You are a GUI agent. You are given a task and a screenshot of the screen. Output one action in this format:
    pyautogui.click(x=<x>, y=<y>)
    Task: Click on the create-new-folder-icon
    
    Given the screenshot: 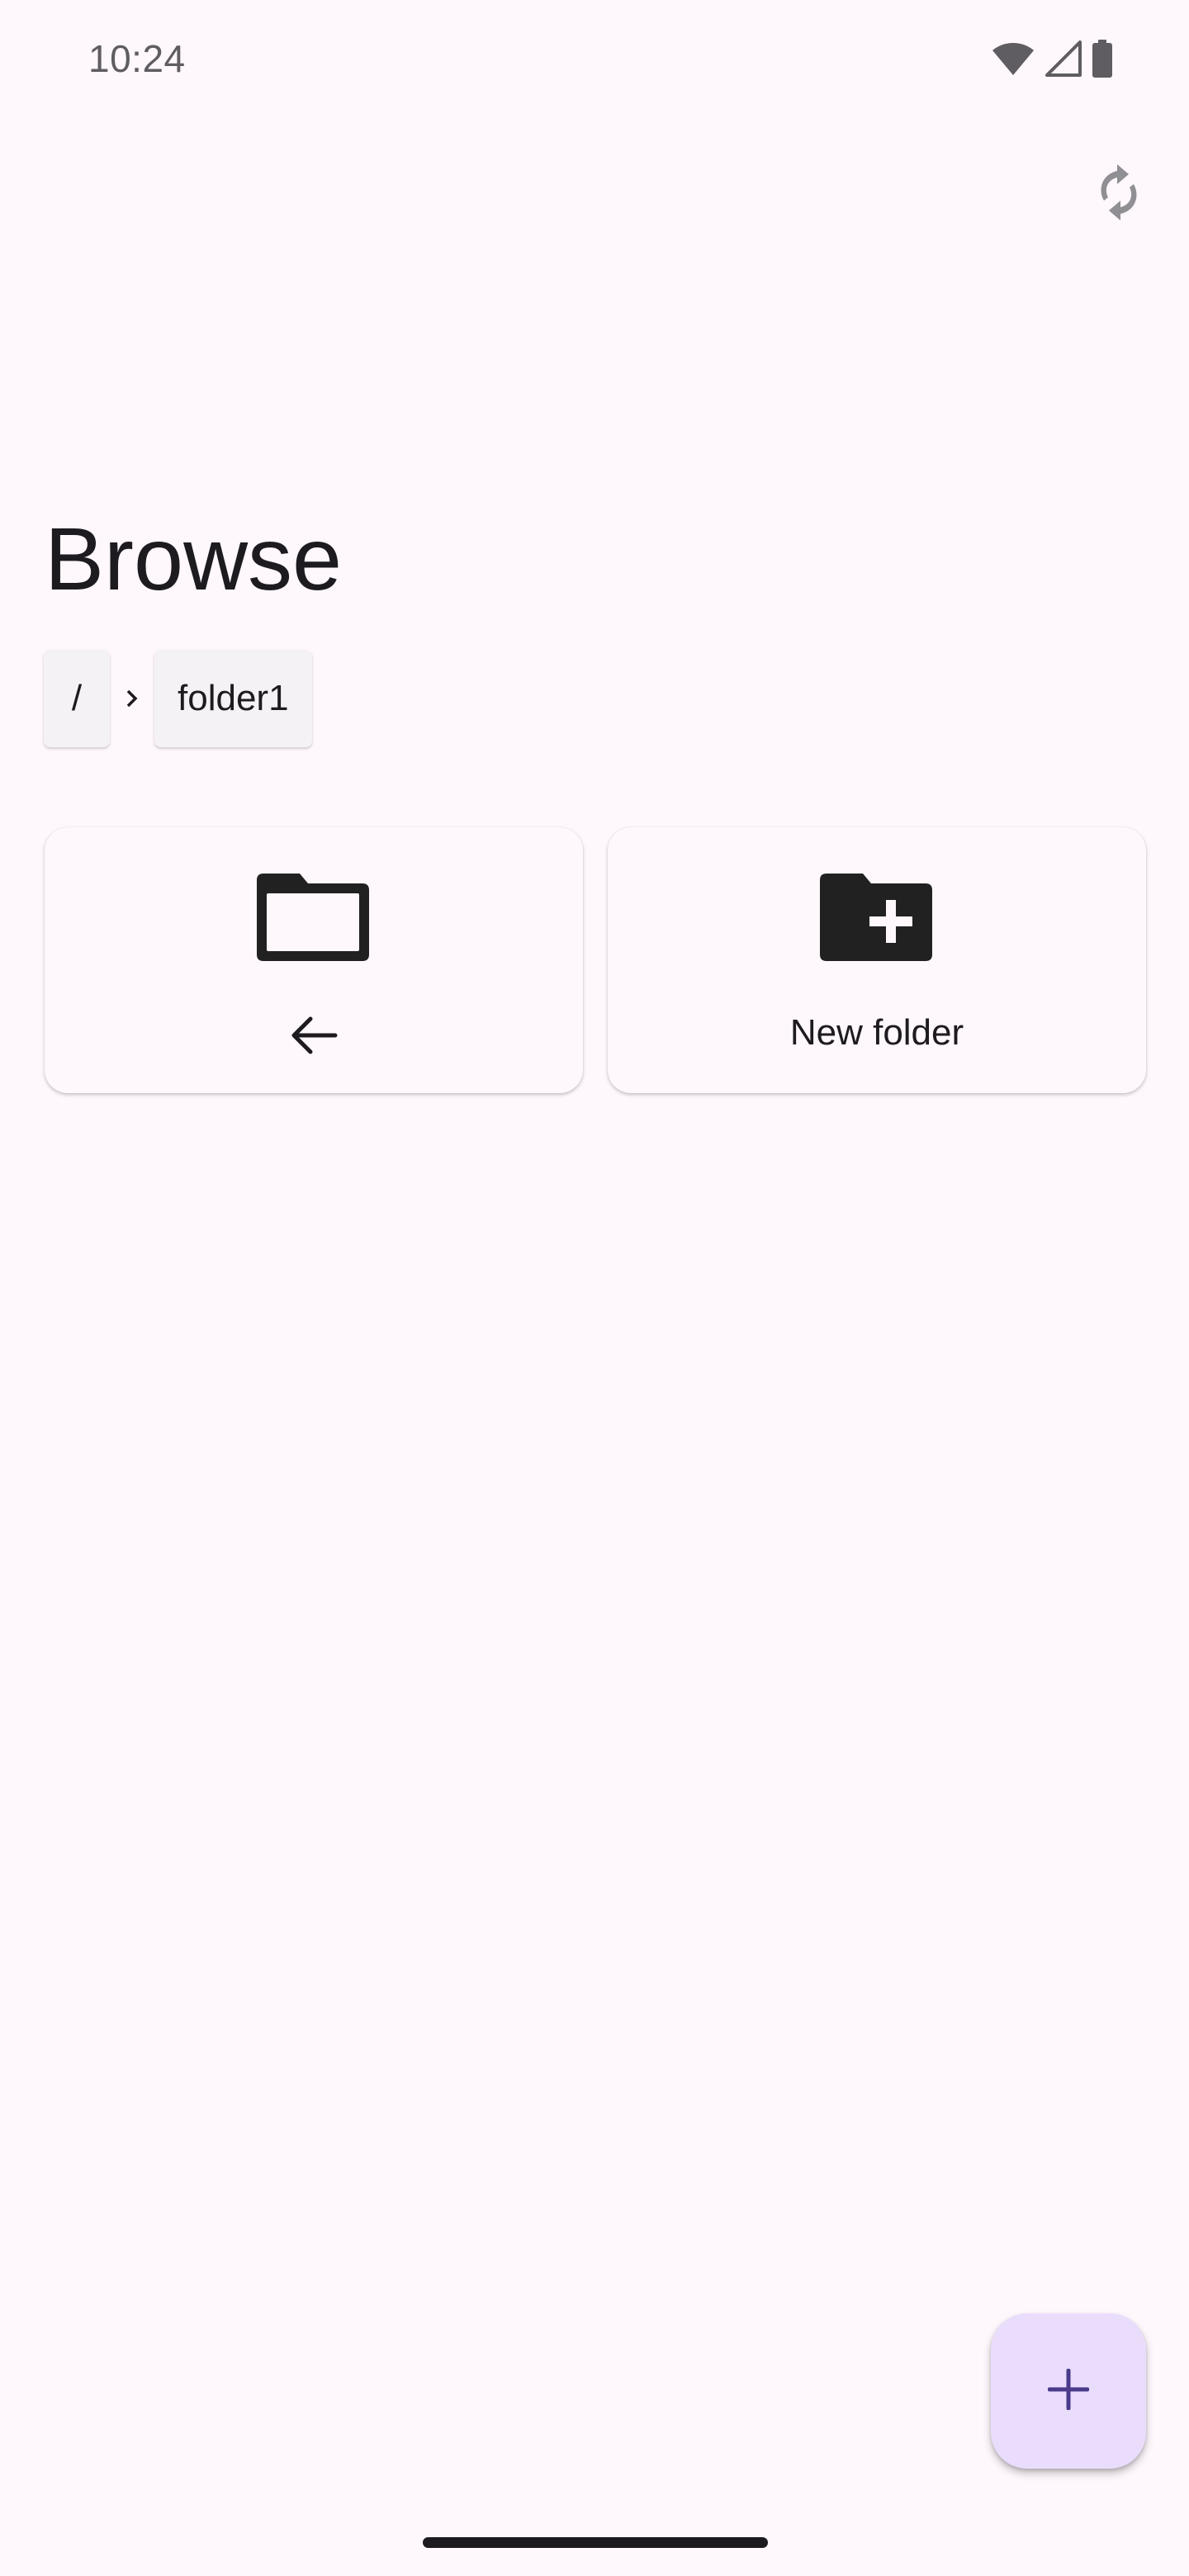 What is the action you would take?
    pyautogui.click(x=877, y=918)
    